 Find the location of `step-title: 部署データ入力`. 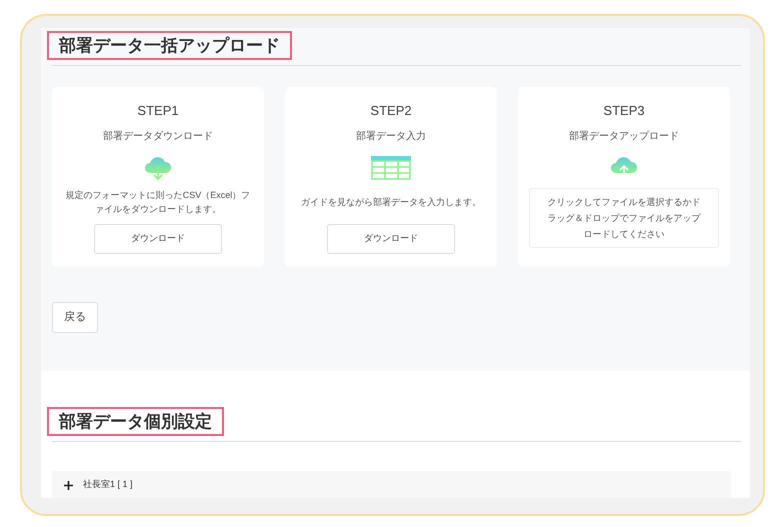

step-title: 部署データ入力 is located at coordinates (391, 137).